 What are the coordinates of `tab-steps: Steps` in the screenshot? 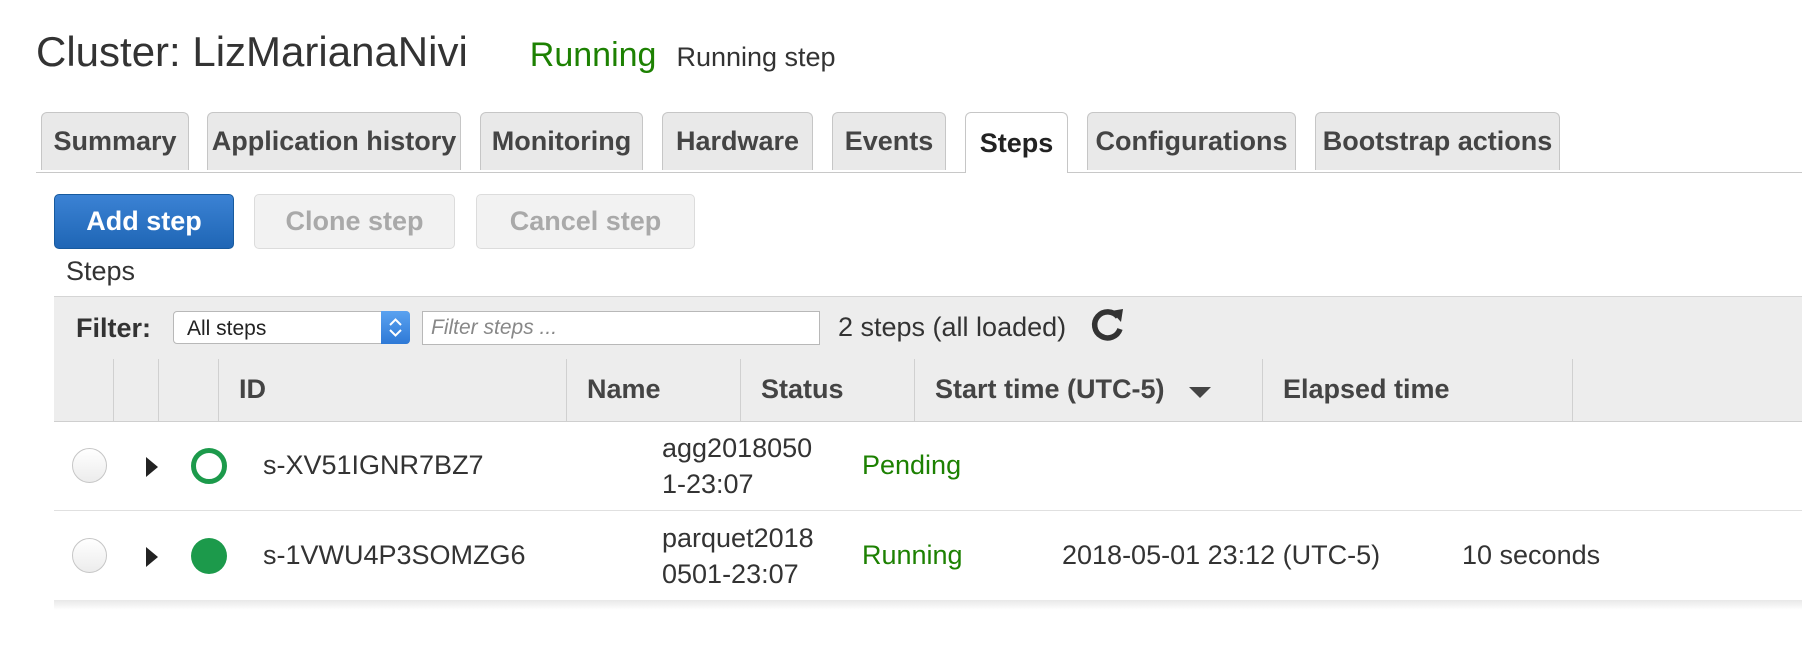 It's located at (1016, 142).